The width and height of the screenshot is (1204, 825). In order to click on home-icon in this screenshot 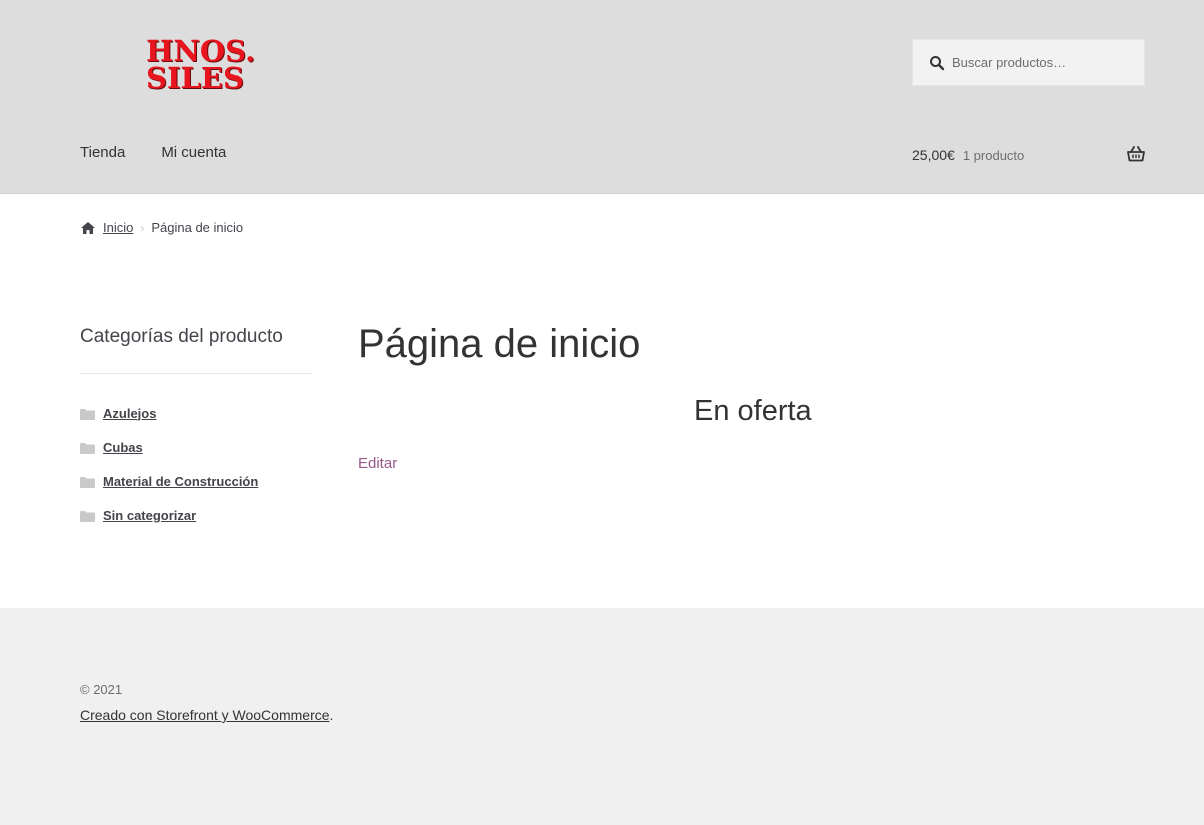, I will do `click(88, 228)`.